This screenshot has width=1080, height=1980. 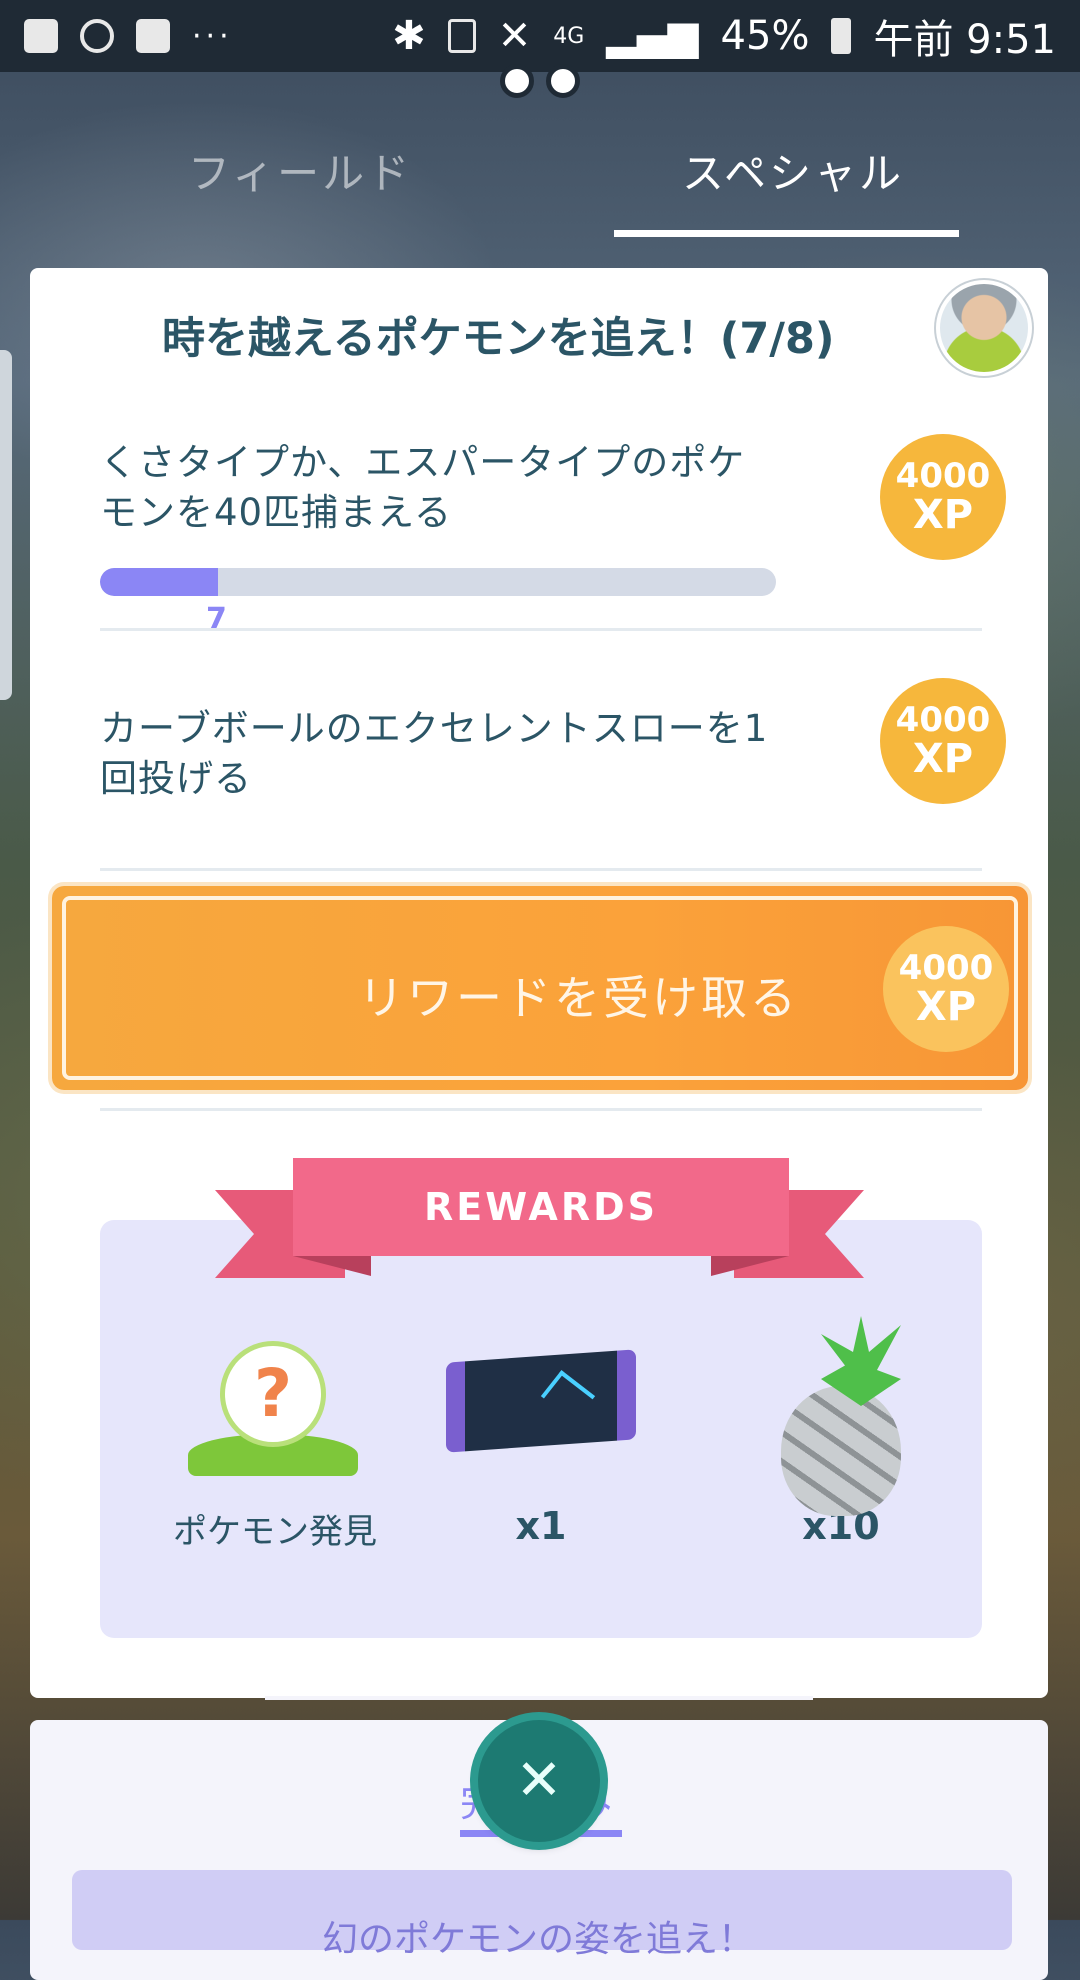 I want to click on close-button: ✕, so click(x=539, y=1781).